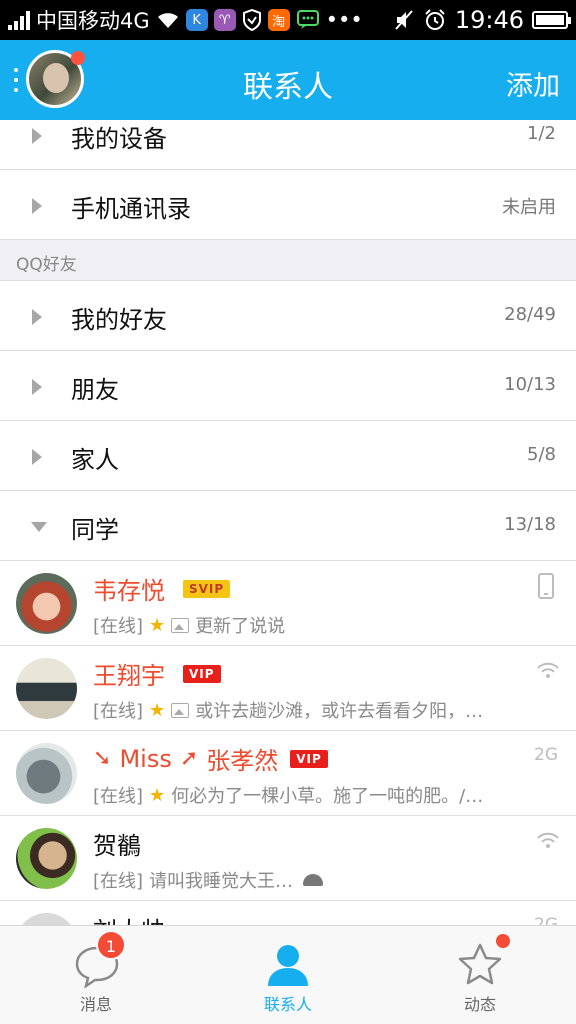  I want to click on group-name: 我的好友, so click(119, 320).